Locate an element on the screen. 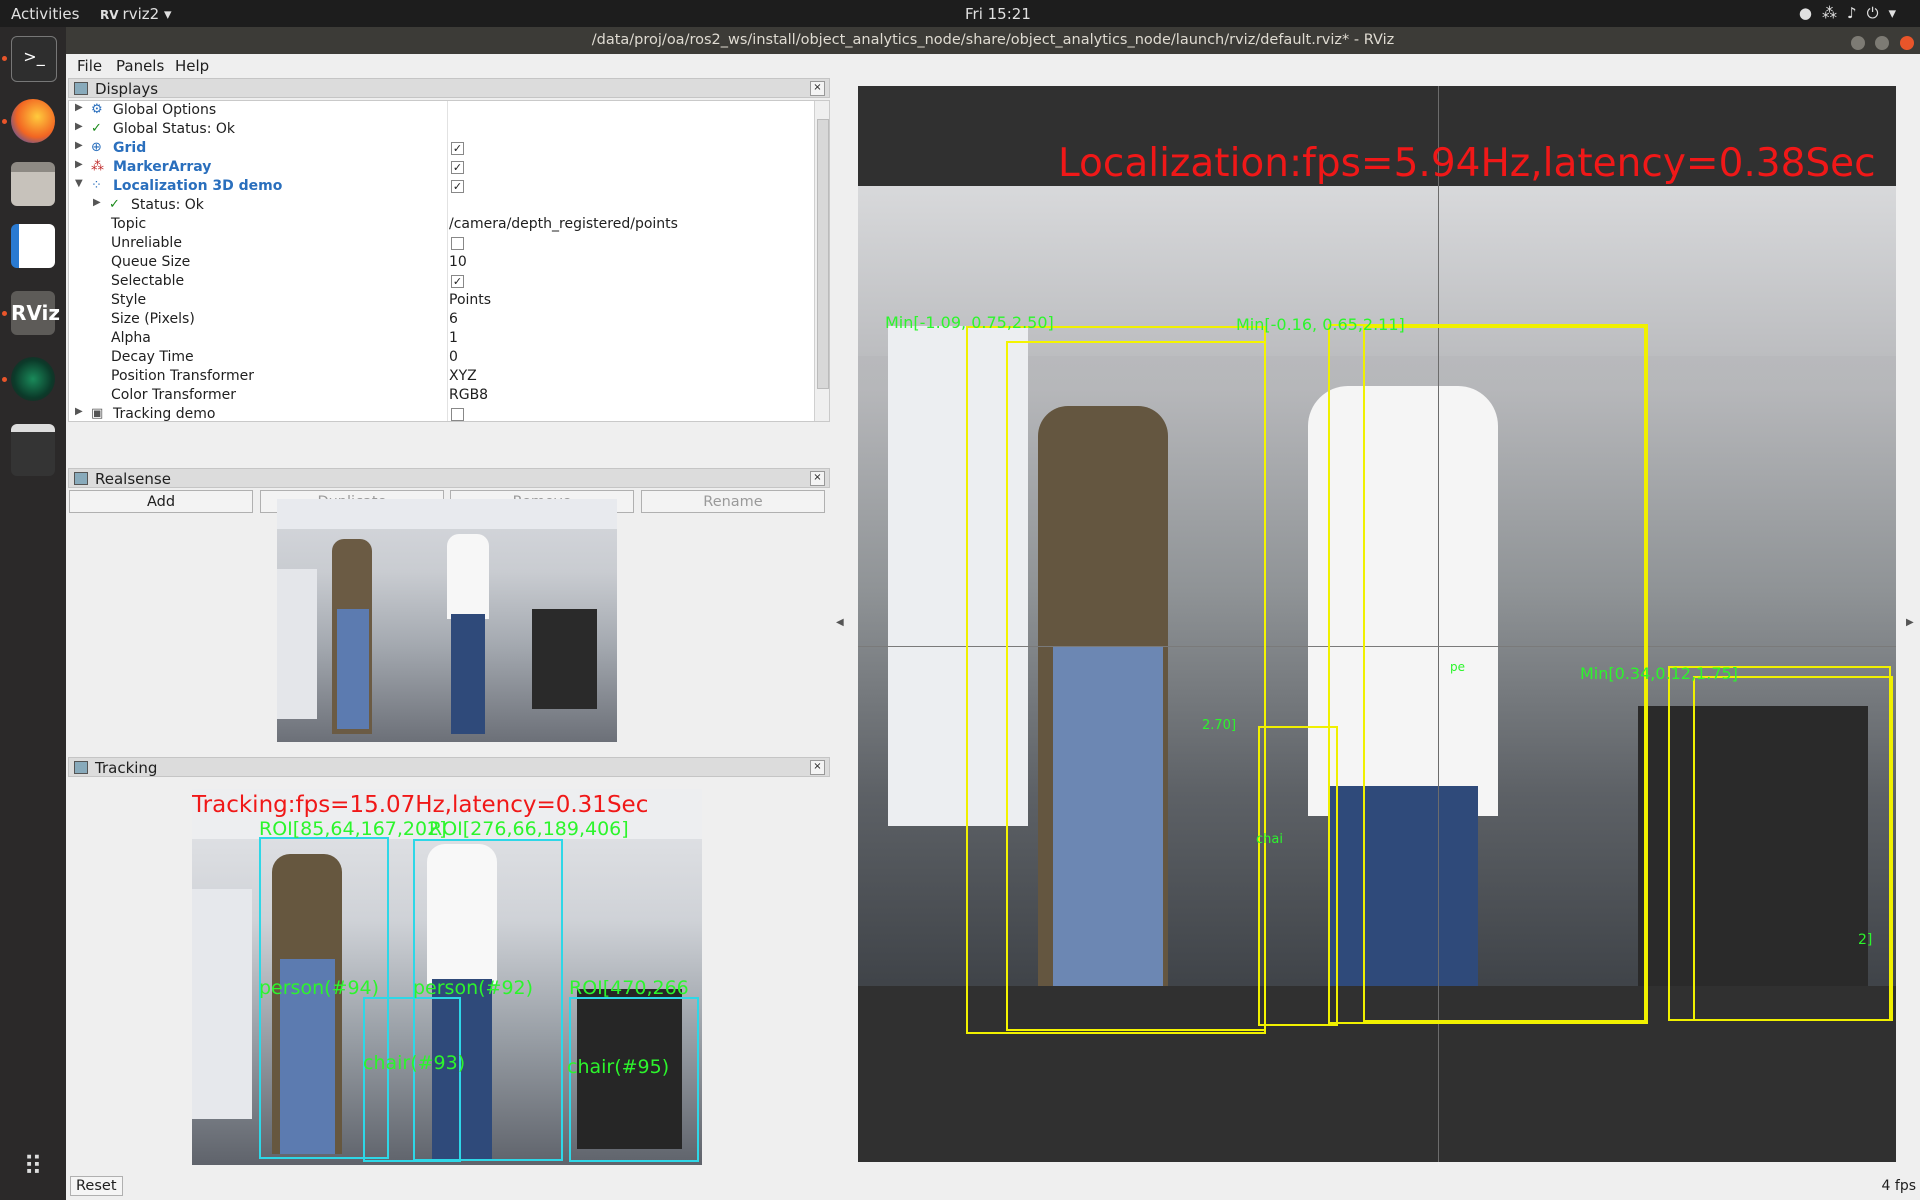  selectable-checkbox: ✓ is located at coordinates (457, 281).